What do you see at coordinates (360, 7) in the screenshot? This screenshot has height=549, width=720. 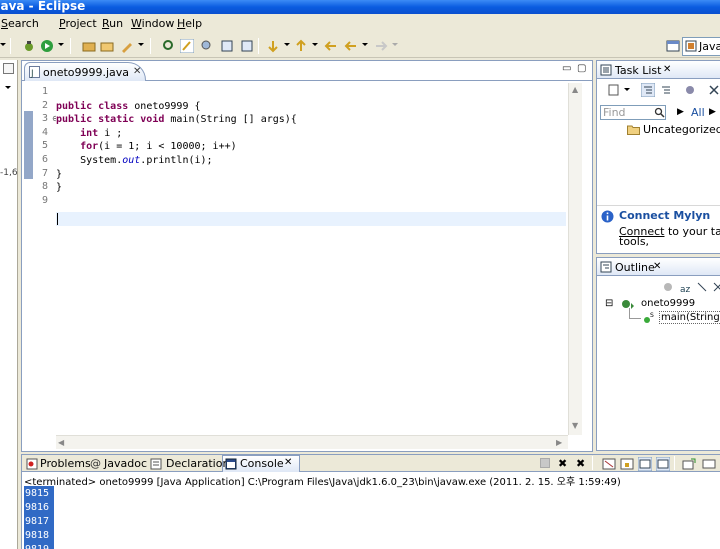 I see `window-title-bar: Java - Eclipse` at bounding box center [360, 7].